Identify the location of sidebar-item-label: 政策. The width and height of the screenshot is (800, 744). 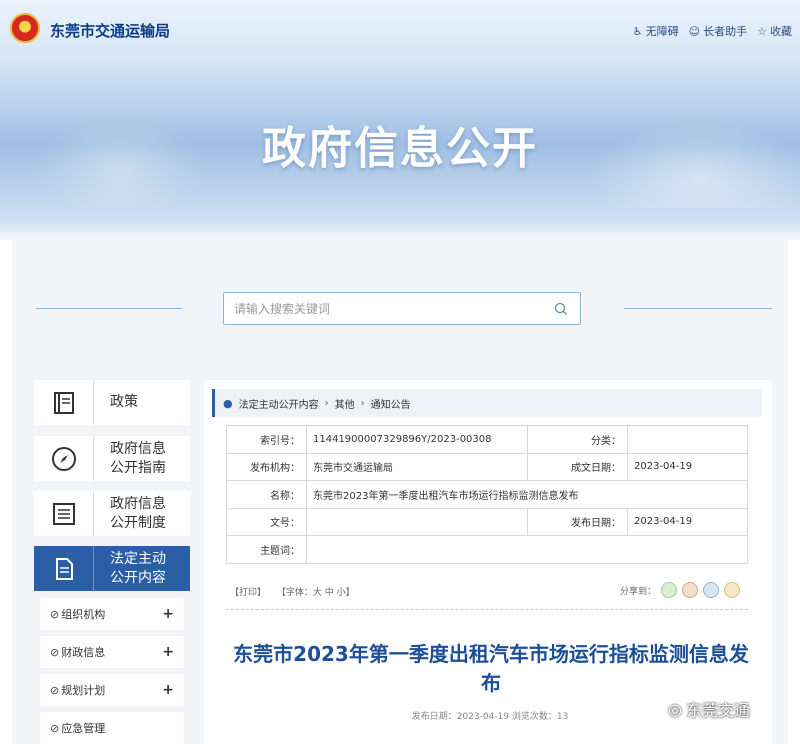
(124, 402).